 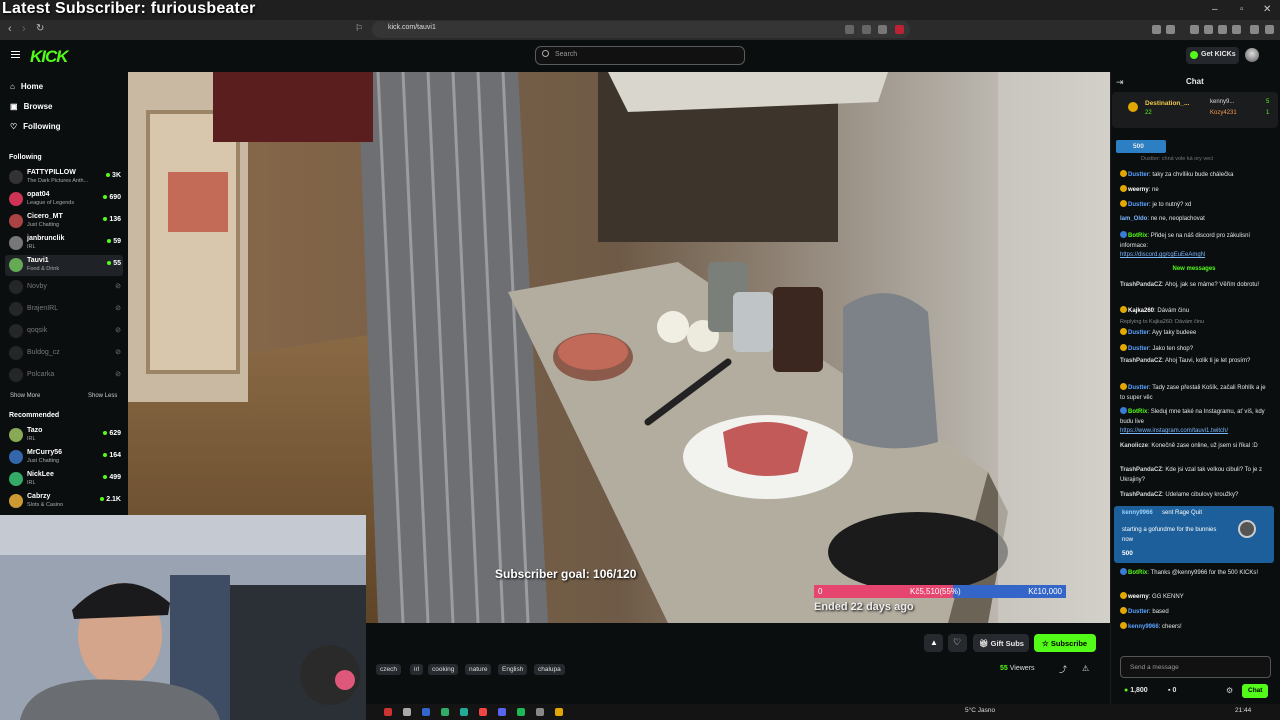 I want to click on forward-icon: ›, so click(x=24, y=29).